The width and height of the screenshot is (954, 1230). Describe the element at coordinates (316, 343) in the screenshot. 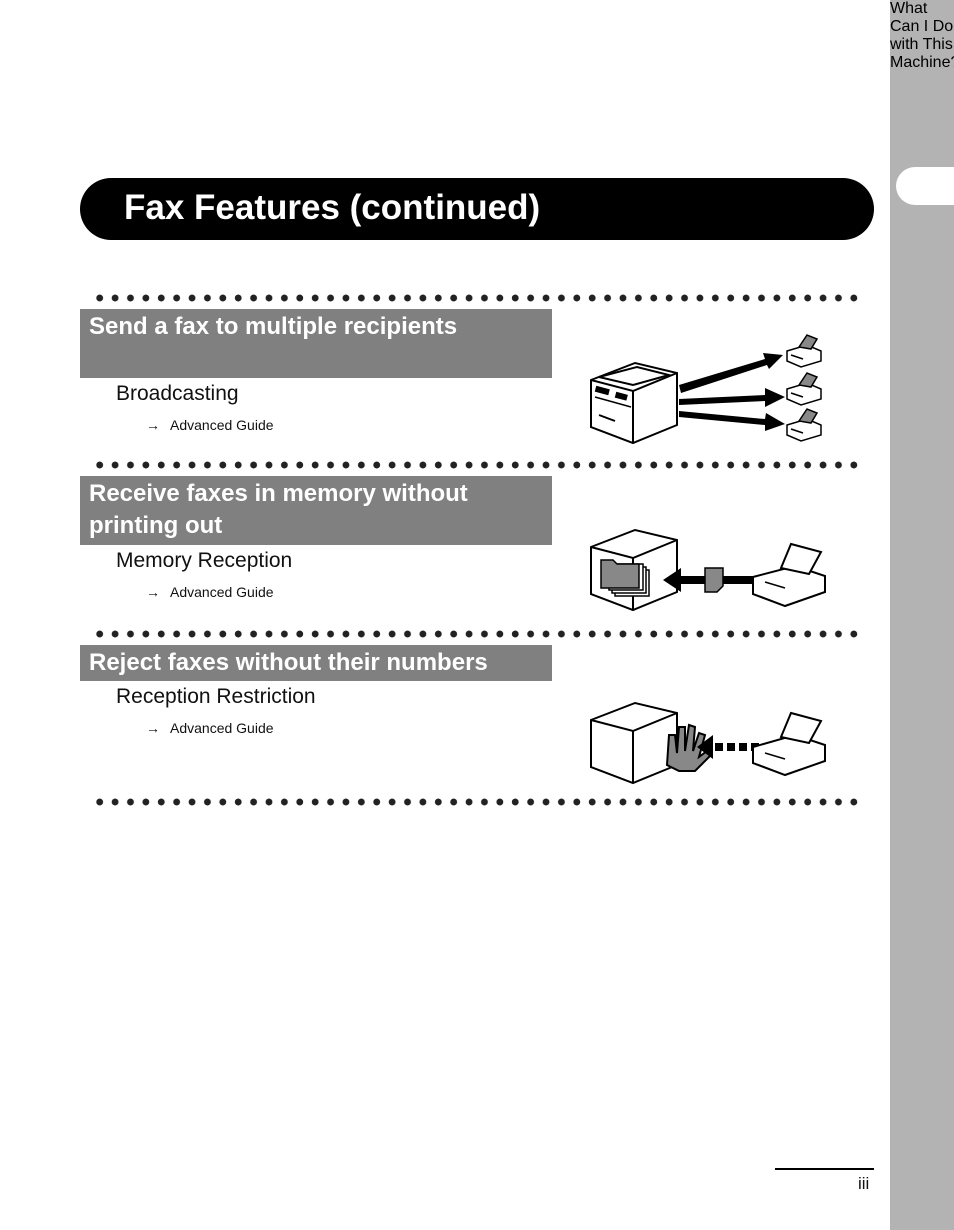

I see `section-heading: Send a fax to multiple recipients` at that location.